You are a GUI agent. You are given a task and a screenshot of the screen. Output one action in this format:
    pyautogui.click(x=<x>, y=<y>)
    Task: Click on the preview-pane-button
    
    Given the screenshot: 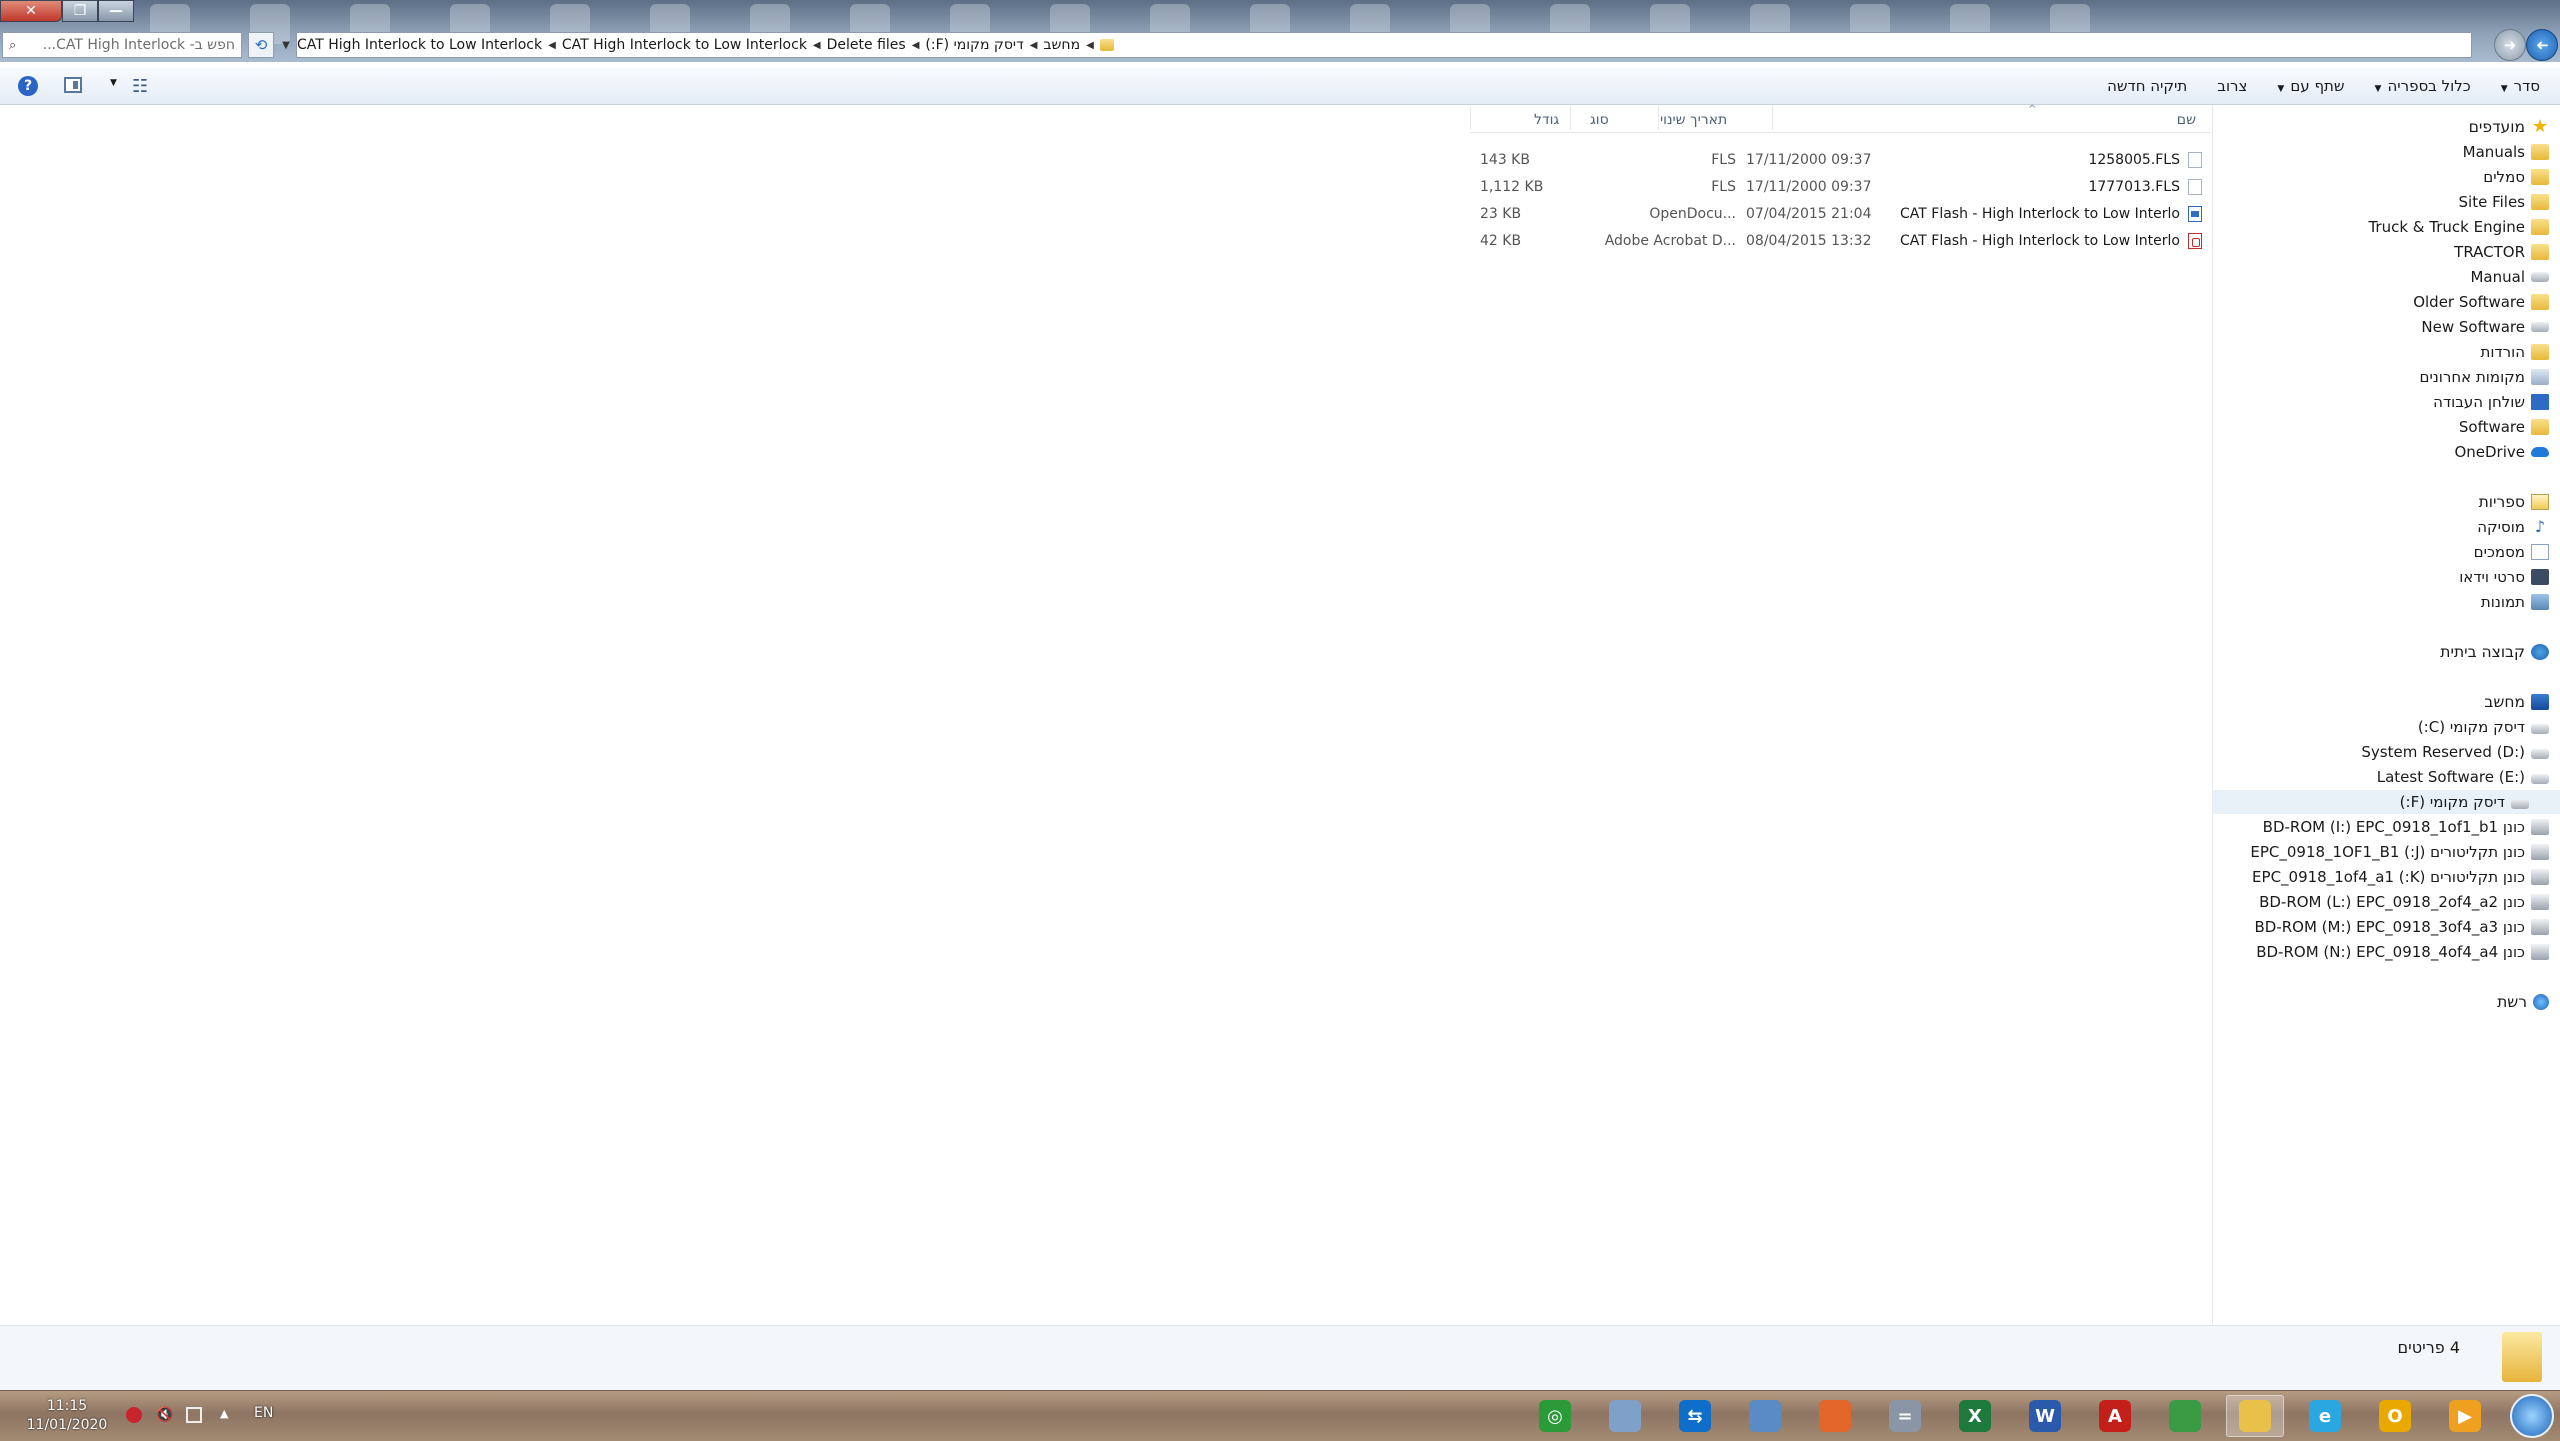 What is the action you would take?
    pyautogui.click(x=73, y=85)
    